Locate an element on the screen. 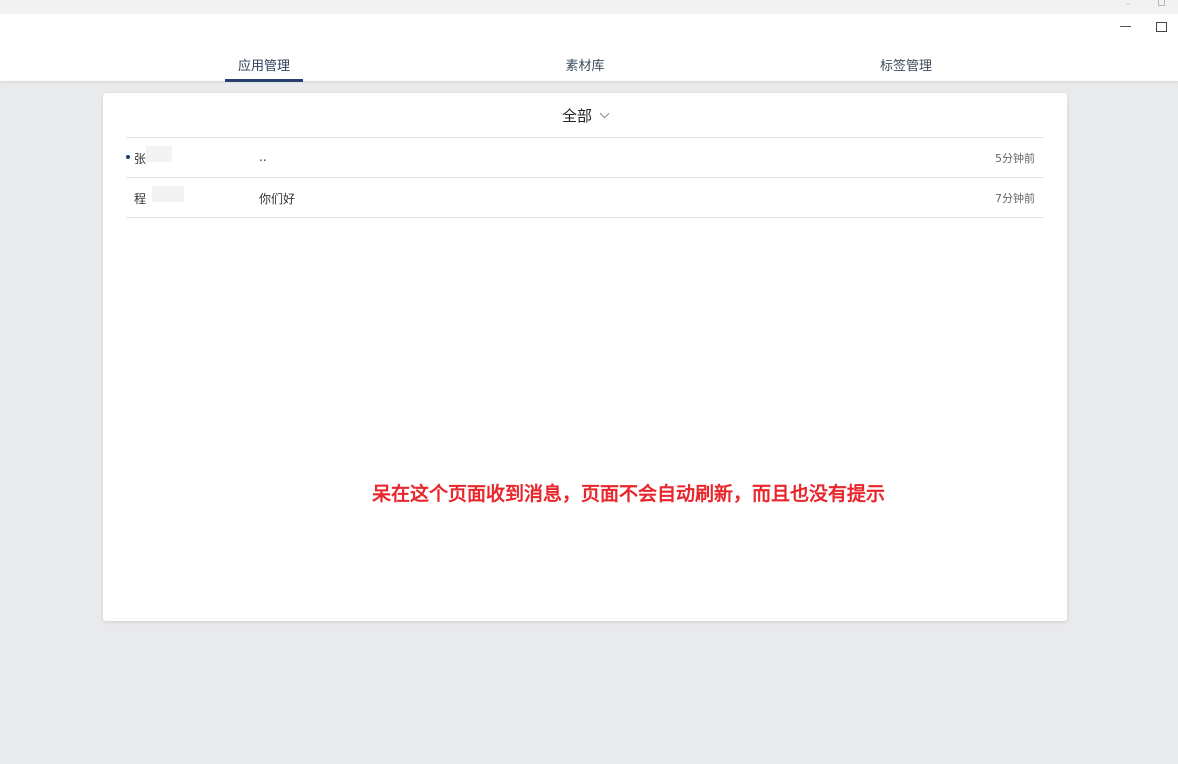 The image size is (1178, 764). unread-dot is located at coordinates (128, 157).